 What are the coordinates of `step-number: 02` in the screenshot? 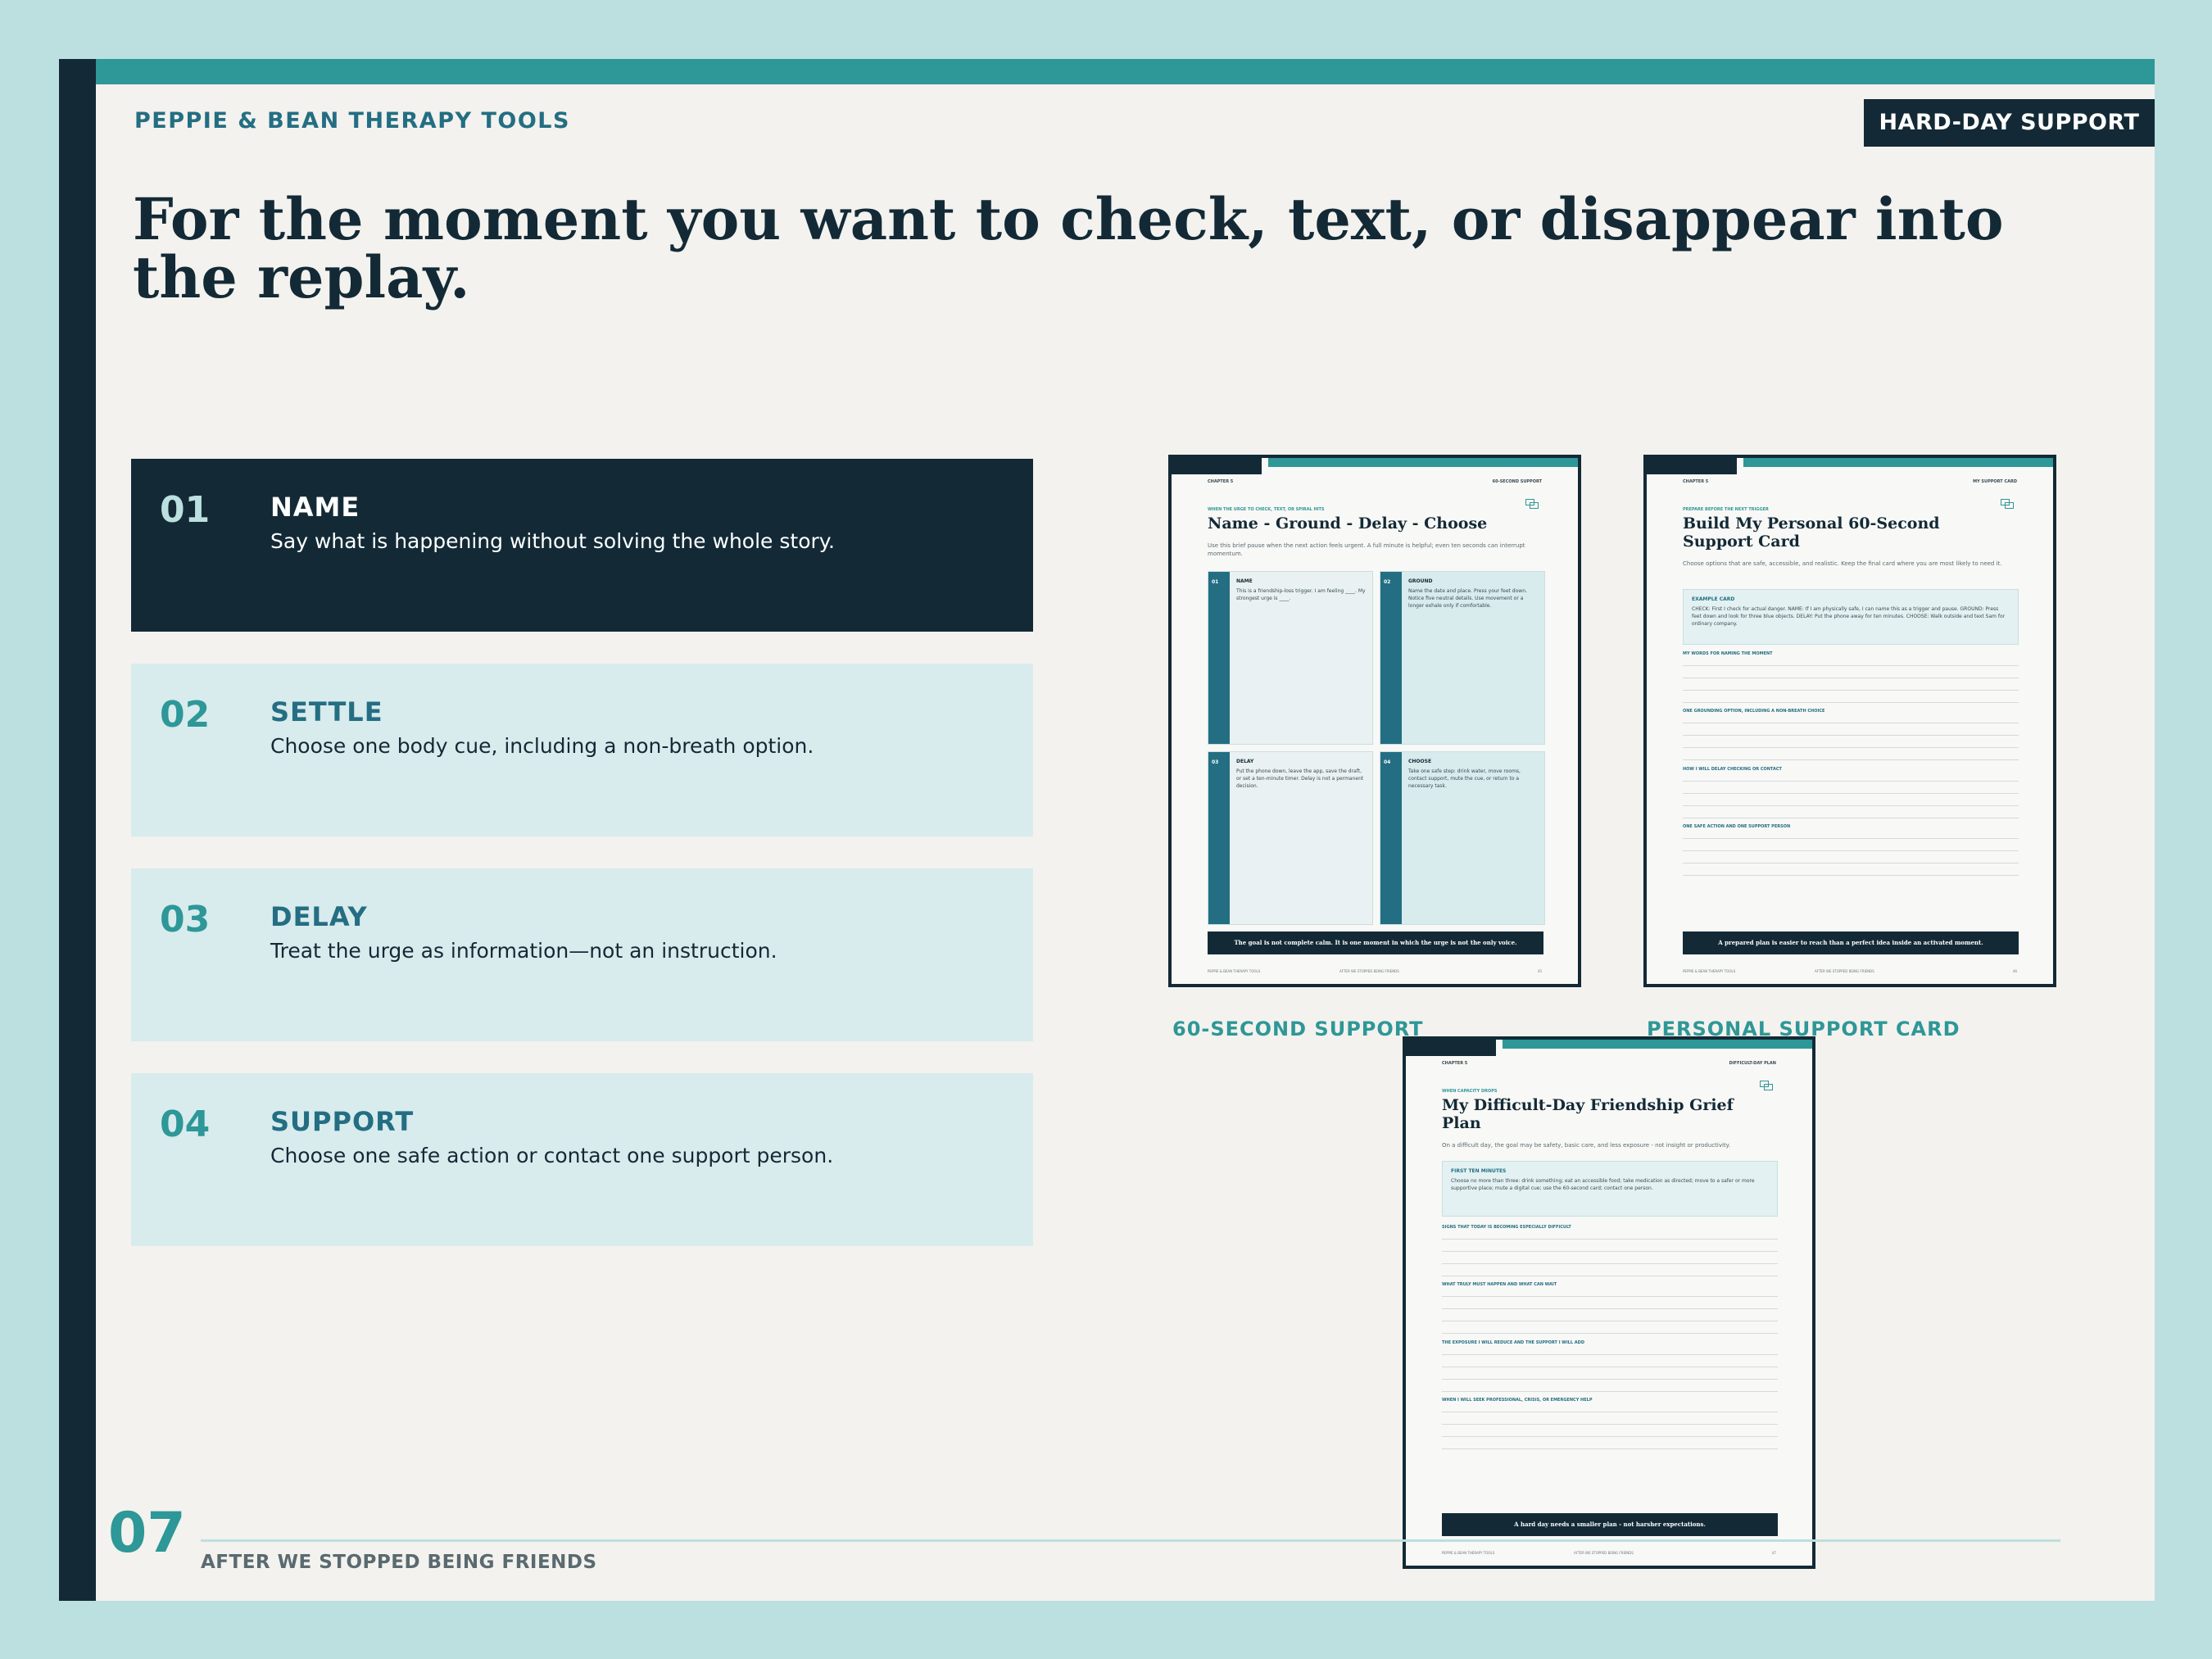 It's located at (185, 715).